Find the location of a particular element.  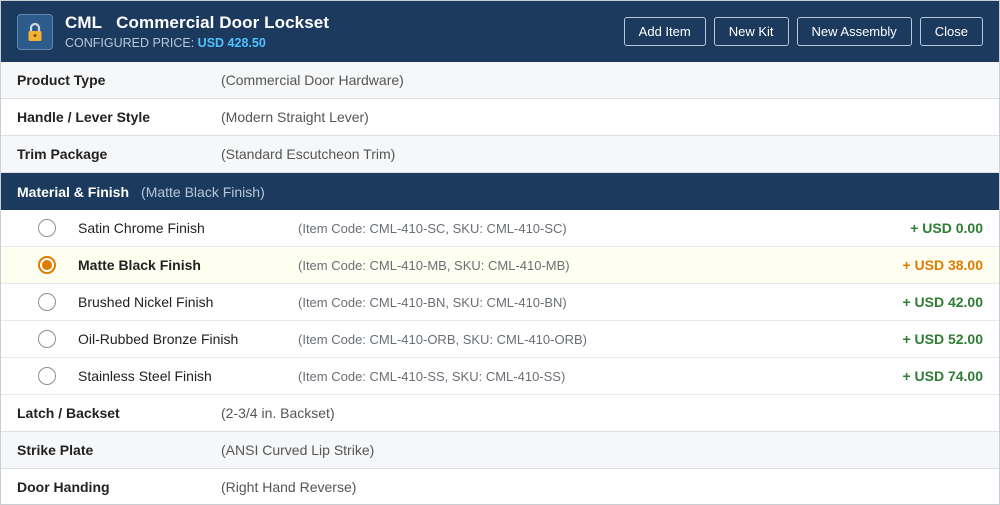

row-value: (ANSI Curved Lip Strike) is located at coordinates (298, 450).